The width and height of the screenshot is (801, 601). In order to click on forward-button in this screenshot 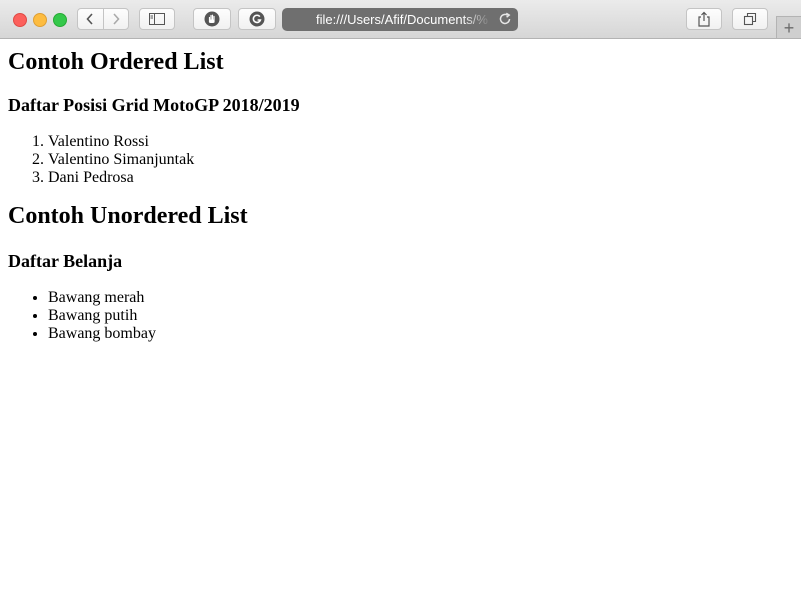, I will do `click(115, 19)`.